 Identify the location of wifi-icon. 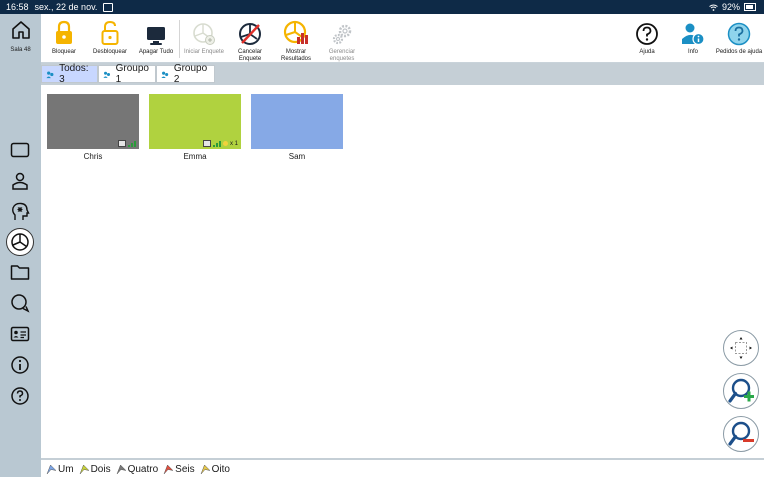
(713, 7).